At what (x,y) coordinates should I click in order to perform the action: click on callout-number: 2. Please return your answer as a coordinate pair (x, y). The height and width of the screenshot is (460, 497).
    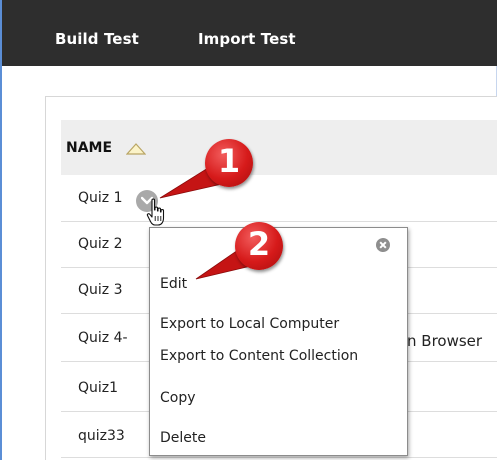
    Looking at the image, I should click on (259, 244).